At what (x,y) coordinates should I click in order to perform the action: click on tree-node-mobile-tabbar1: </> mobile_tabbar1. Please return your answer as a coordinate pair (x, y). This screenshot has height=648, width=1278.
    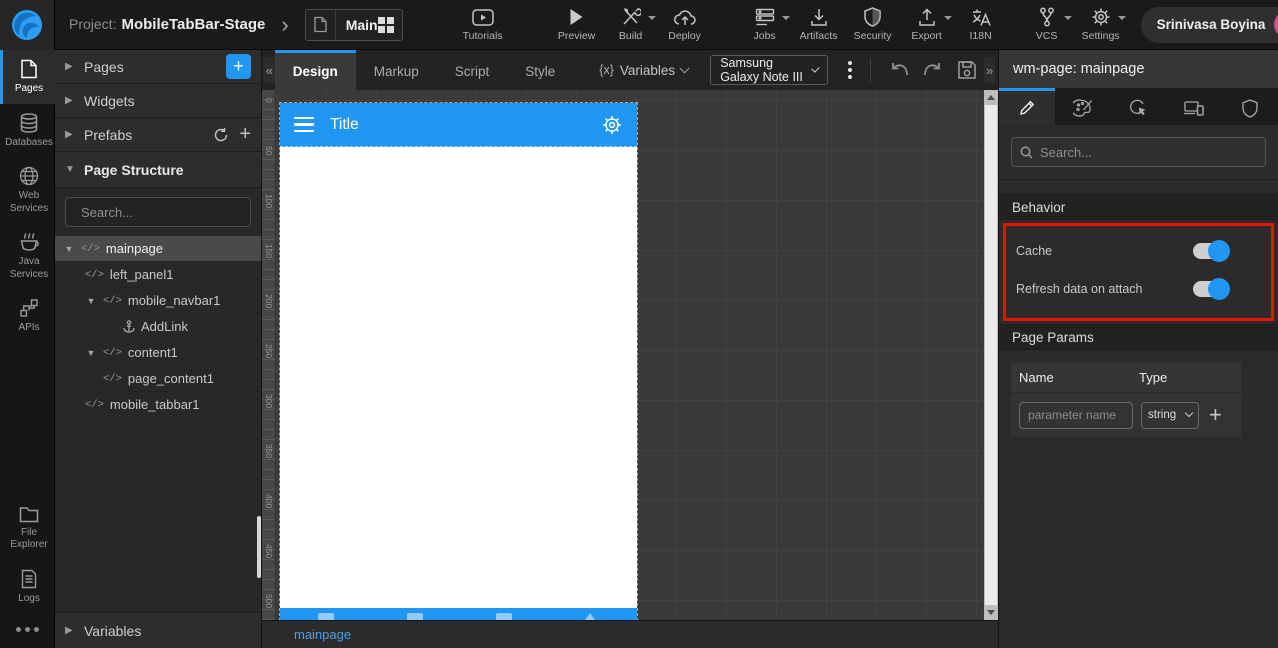
    Looking at the image, I should click on (158, 405).